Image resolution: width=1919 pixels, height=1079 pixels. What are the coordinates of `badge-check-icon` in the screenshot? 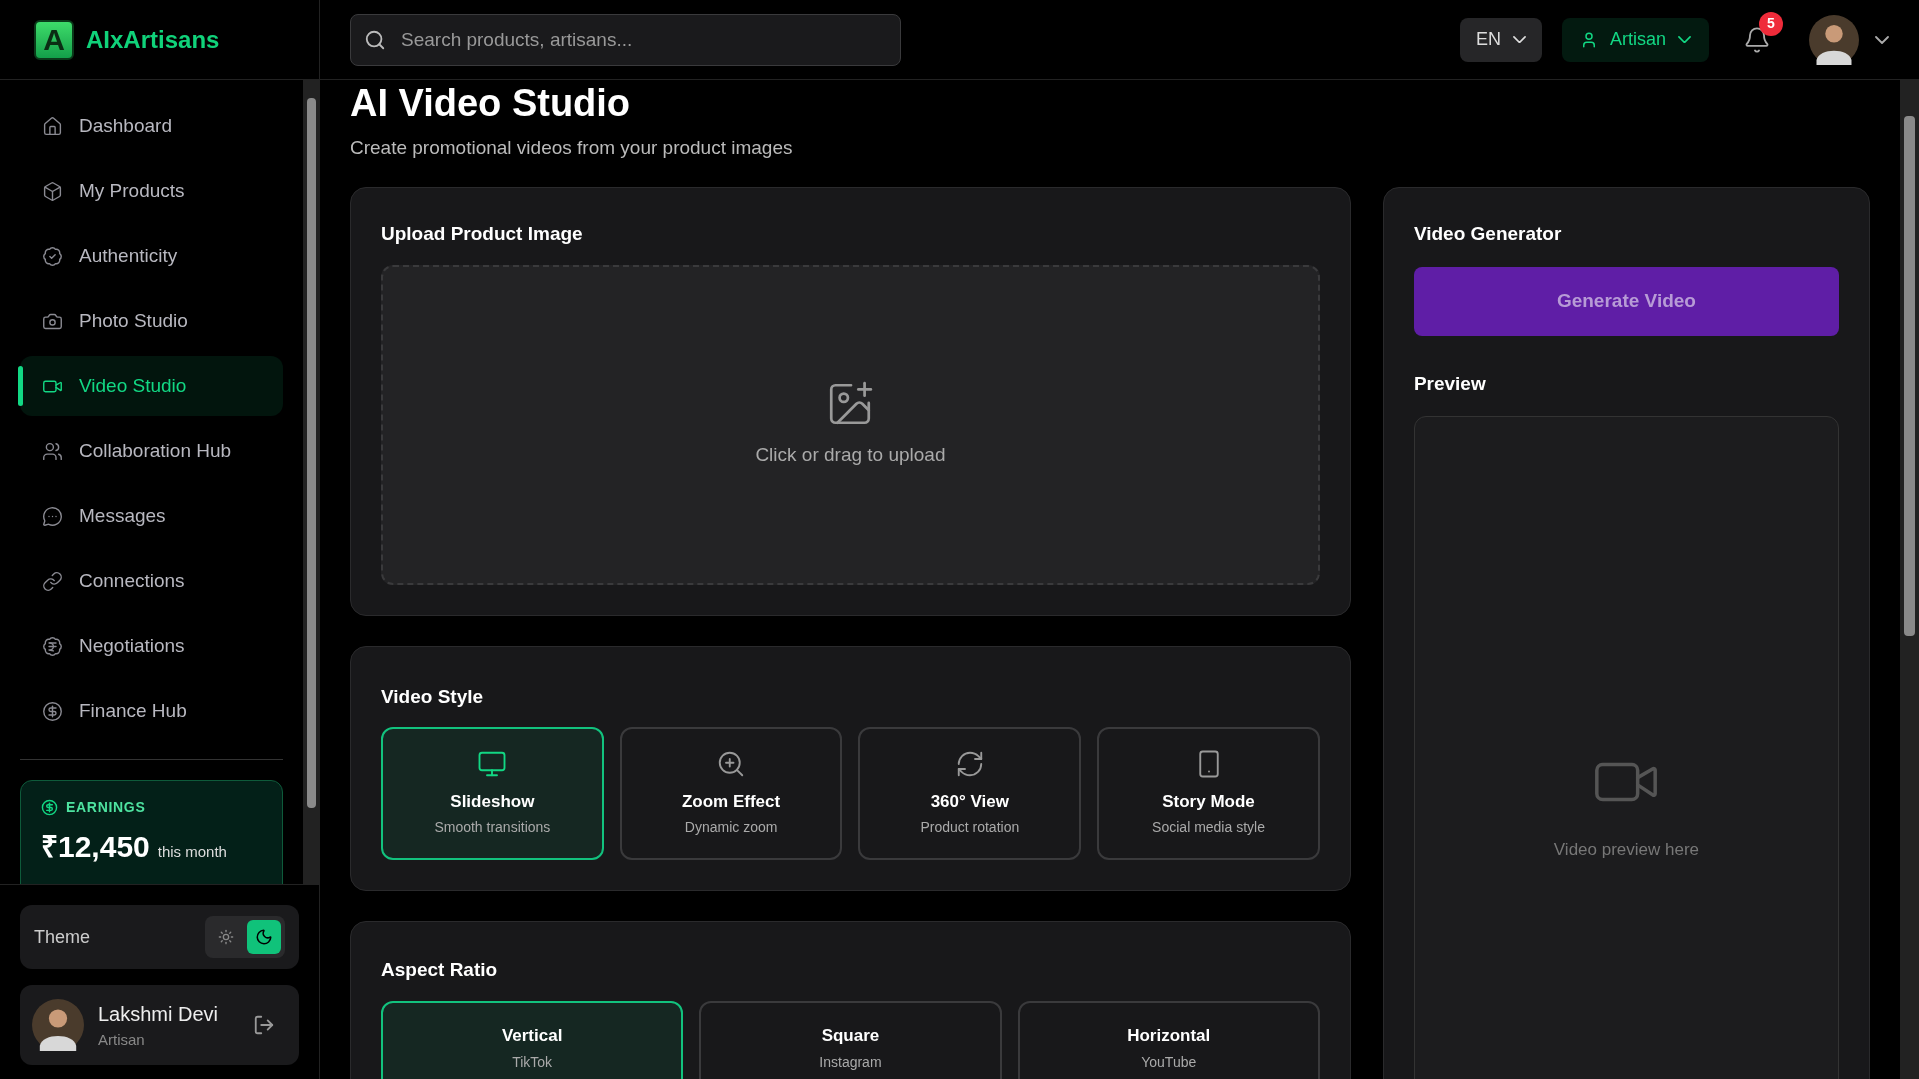 It's located at (52, 256).